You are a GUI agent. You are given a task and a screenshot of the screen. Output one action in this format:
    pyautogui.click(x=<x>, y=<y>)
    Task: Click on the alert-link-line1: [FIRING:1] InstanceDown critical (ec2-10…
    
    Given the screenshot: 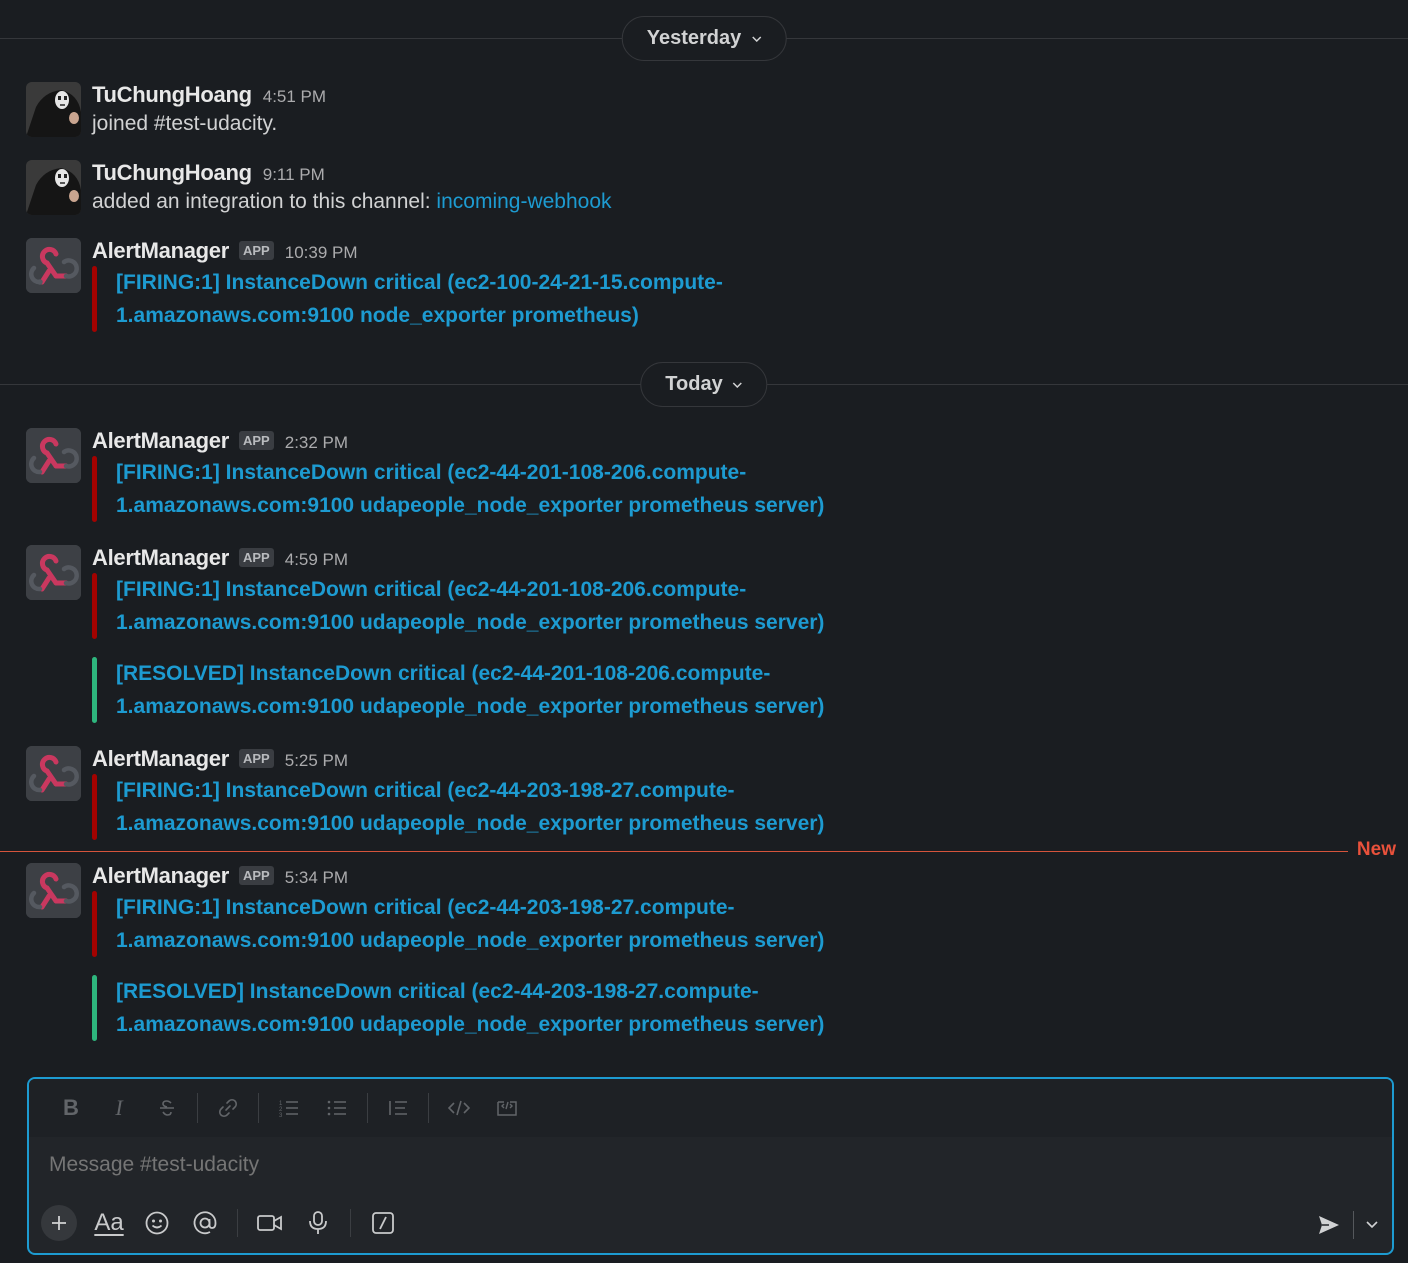 What is the action you would take?
    pyautogui.click(x=484, y=282)
    